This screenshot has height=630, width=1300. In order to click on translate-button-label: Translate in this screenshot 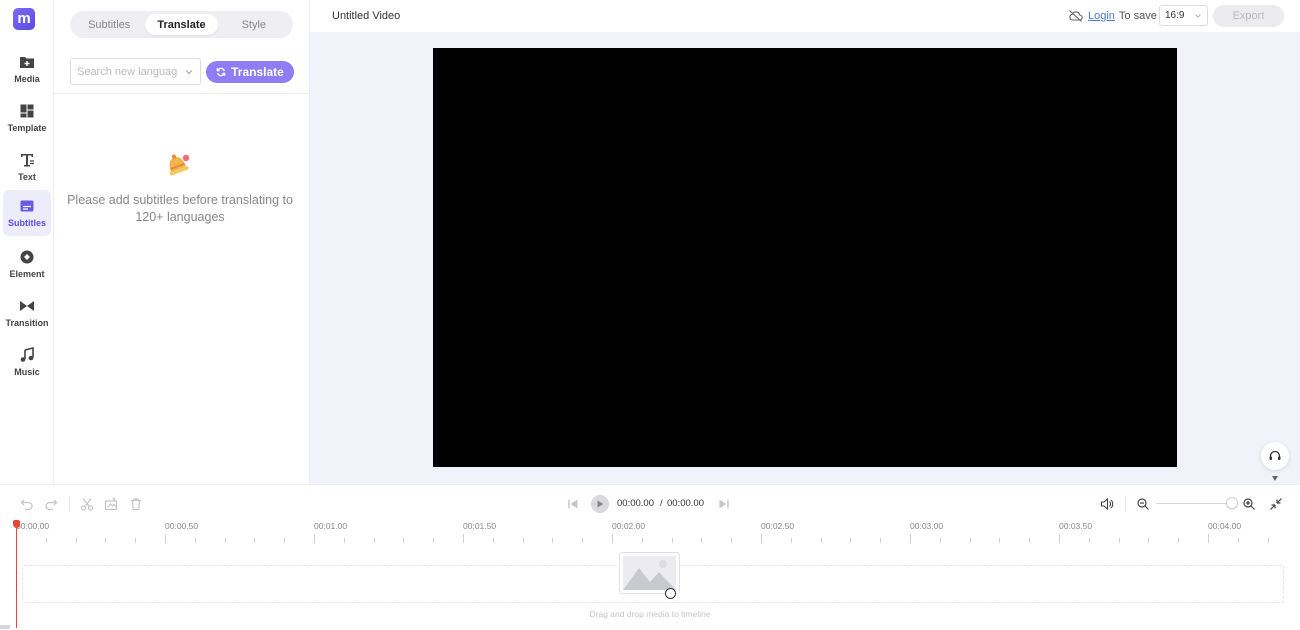, I will do `click(257, 72)`.